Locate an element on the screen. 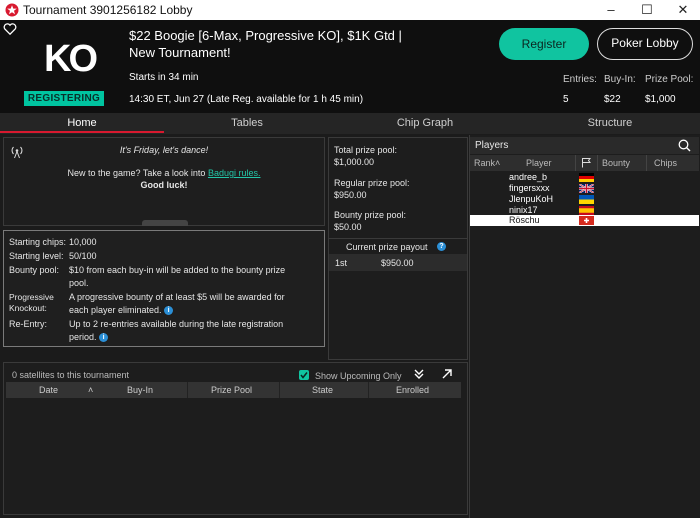 This screenshot has width=700, height=518. players-column-header: Rank˄ Player Bounty Chips is located at coordinates (584, 163).